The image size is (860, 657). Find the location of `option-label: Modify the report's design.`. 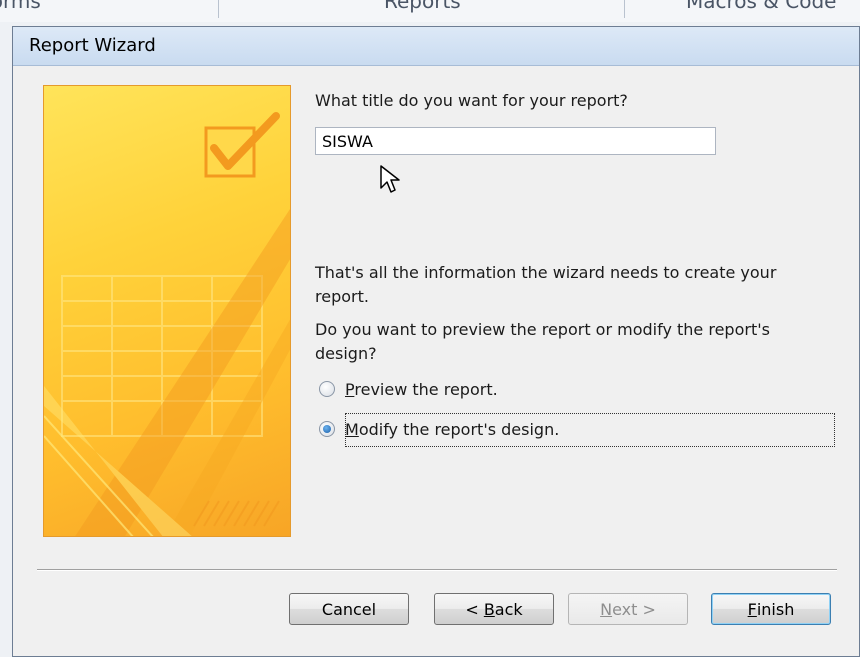

option-label: Modify the report's design. is located at coordinates (452, 429).